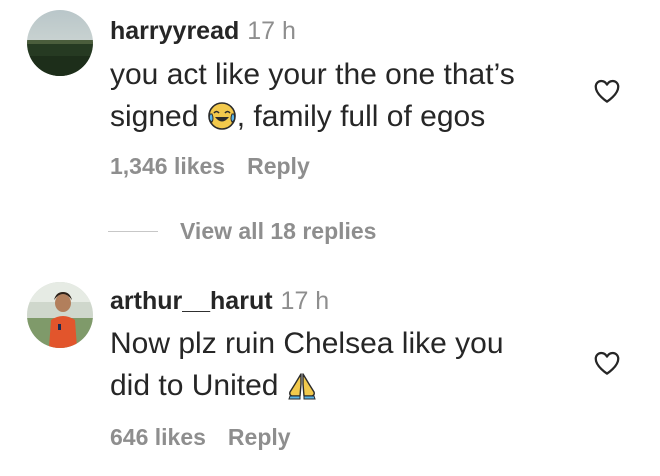 This screenshot has height=476, width=660. I want to click on comment-text-line: , family full of egos, so click(361, 116).